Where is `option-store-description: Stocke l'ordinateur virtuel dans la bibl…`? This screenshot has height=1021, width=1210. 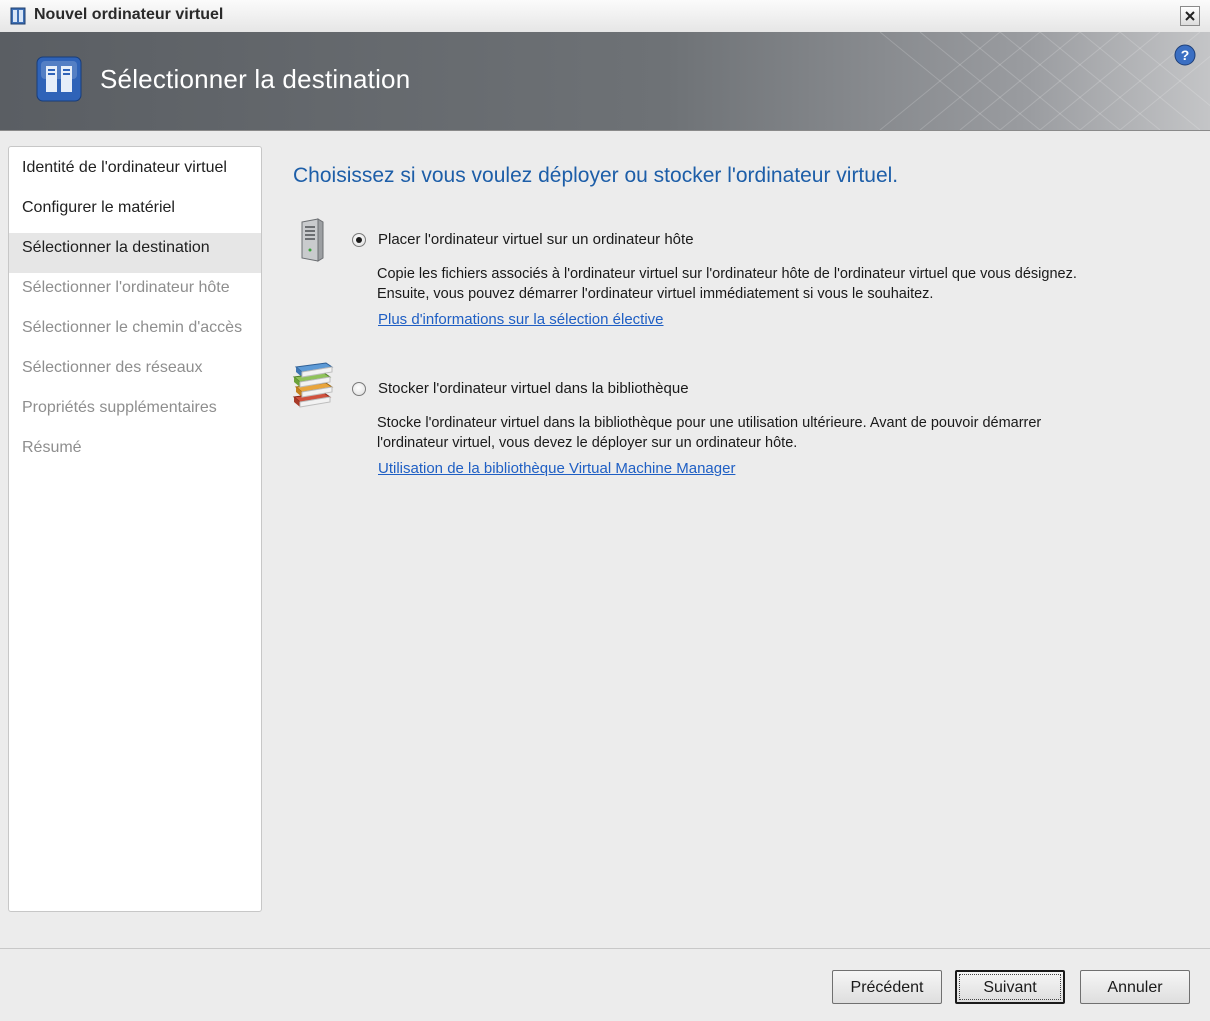 option-store-description: Stocke l'ordinateur virtuel dans la bibl… is located at coordinates (772, 433).